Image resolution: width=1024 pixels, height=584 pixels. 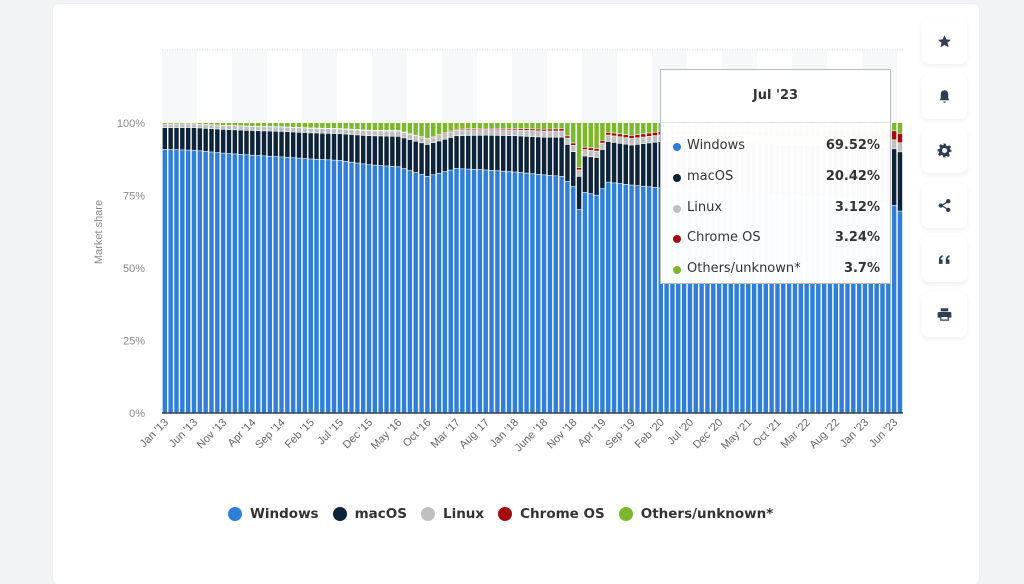 I want to click on legend-item: macOS, so click(x=370, y=514).